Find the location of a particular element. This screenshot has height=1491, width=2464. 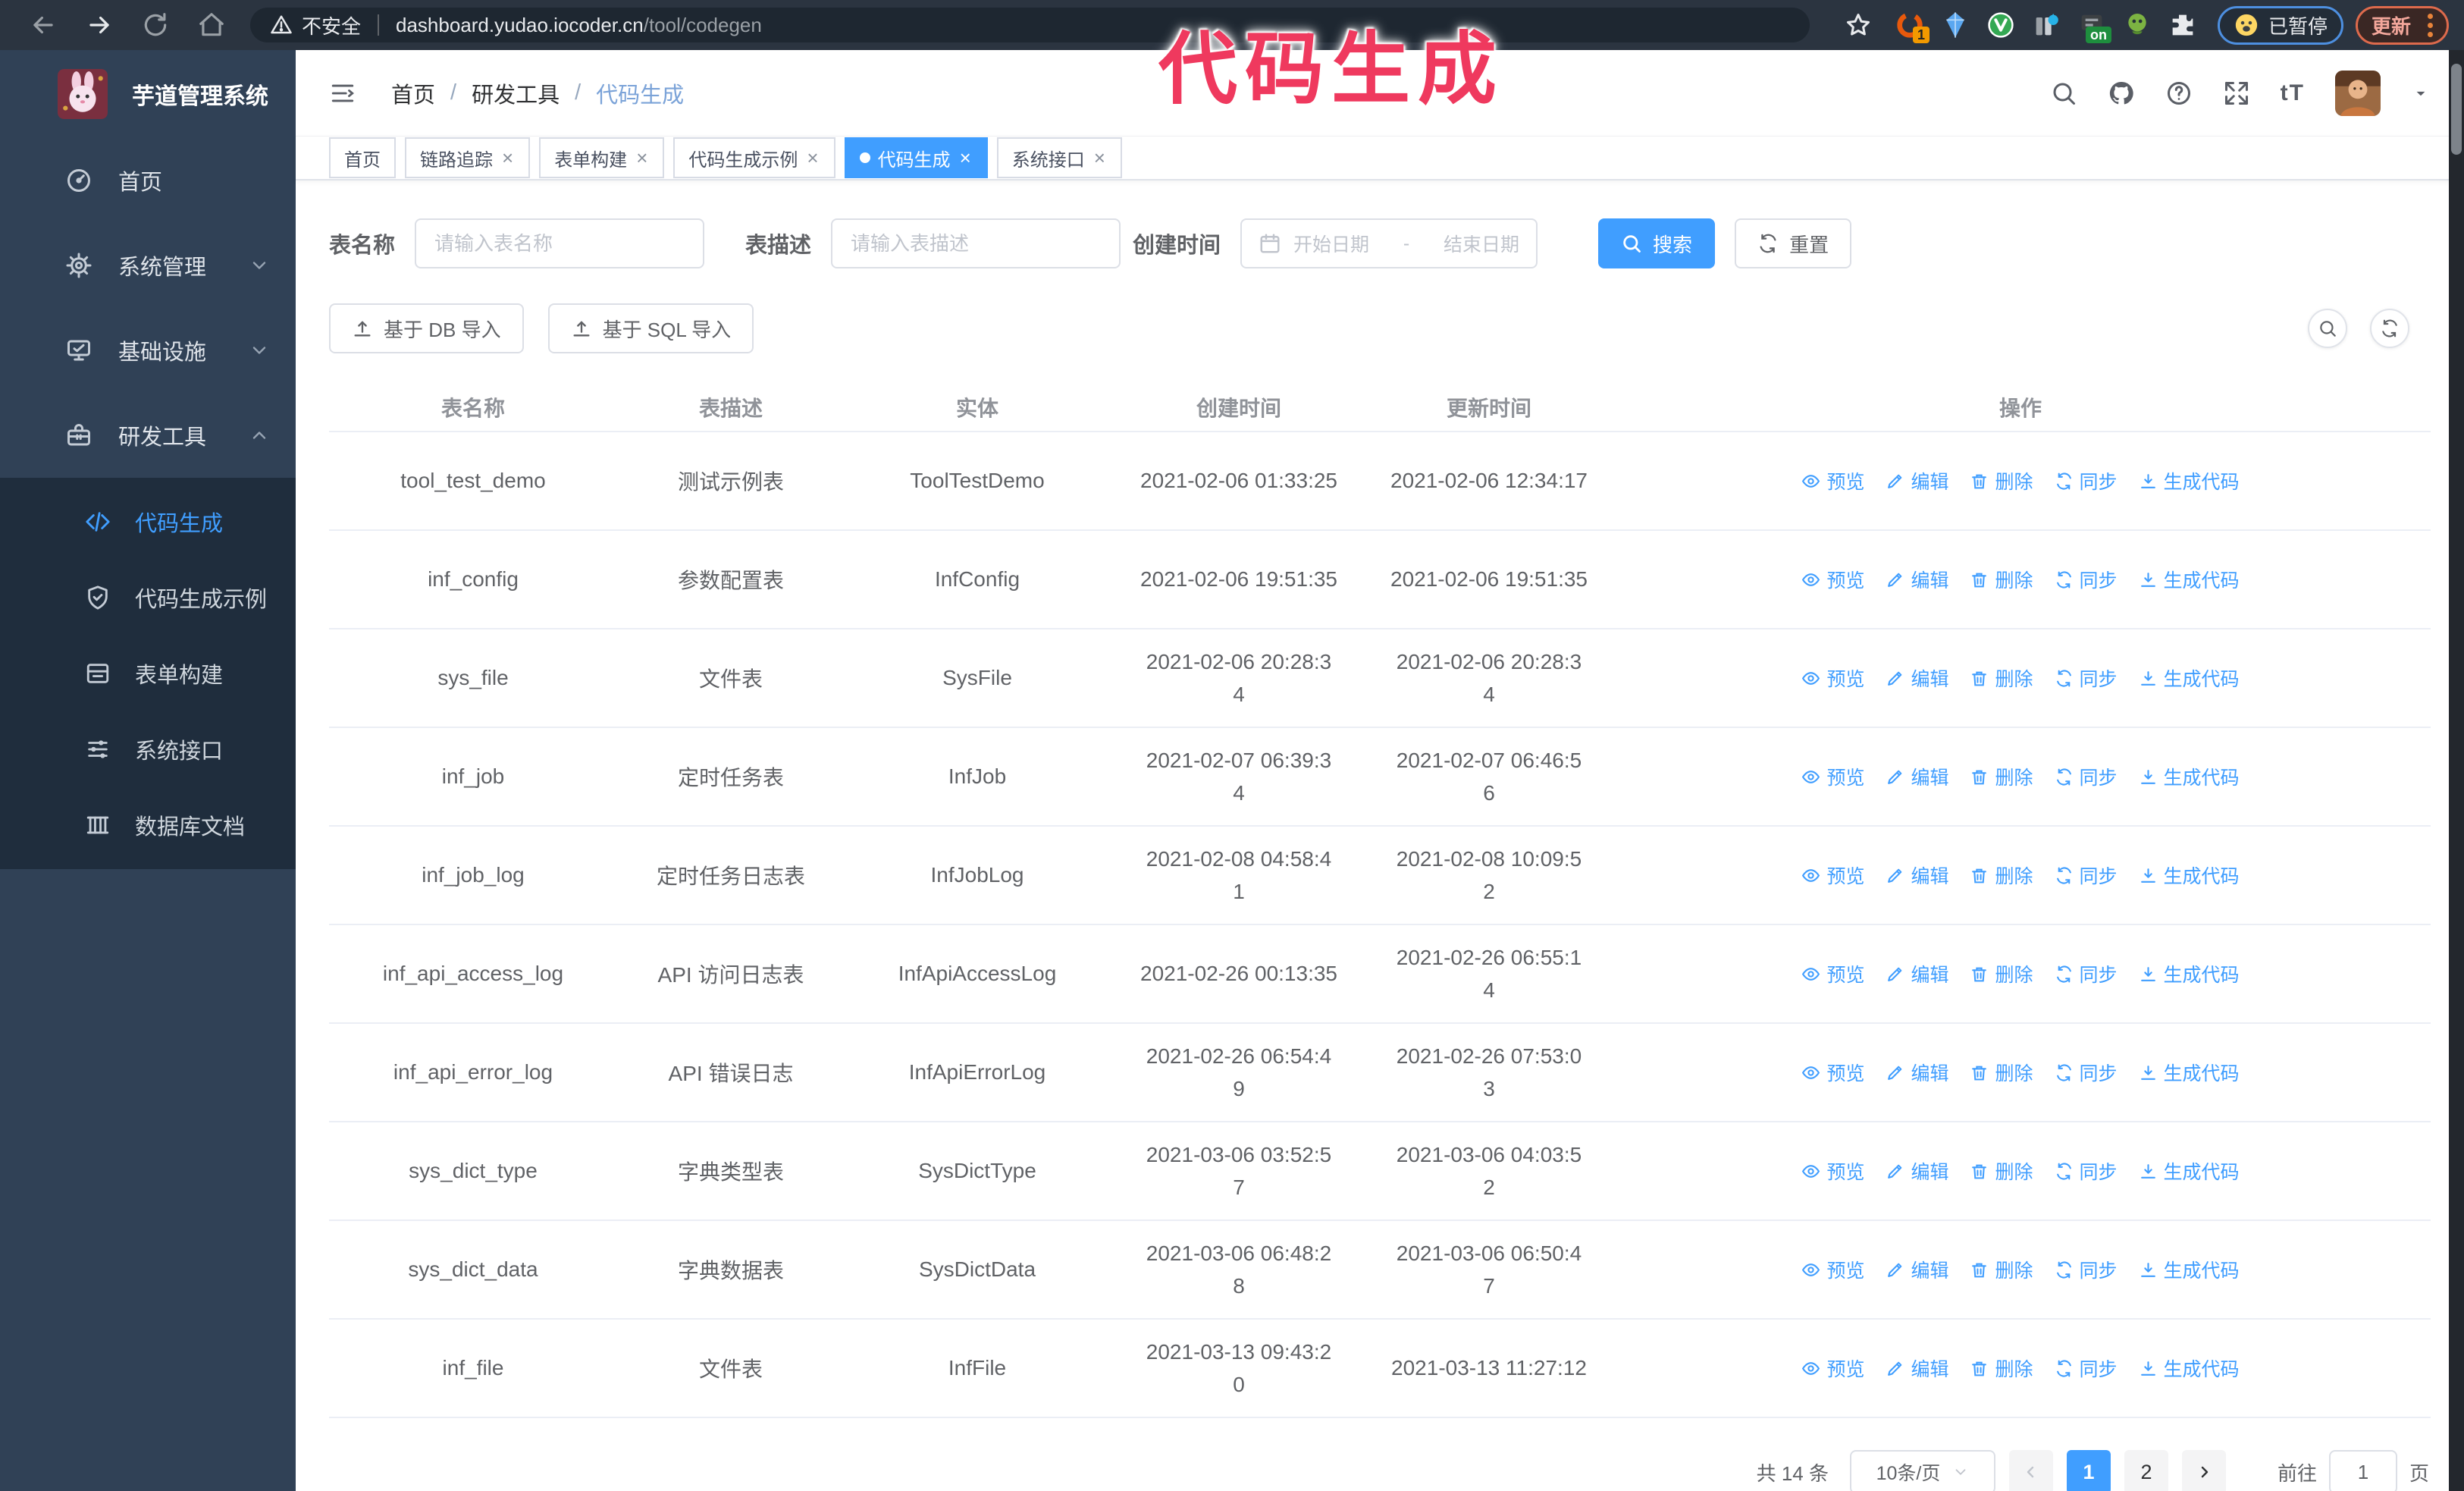

extension-icon-1: 1 is located at coordinates (1913, 26).